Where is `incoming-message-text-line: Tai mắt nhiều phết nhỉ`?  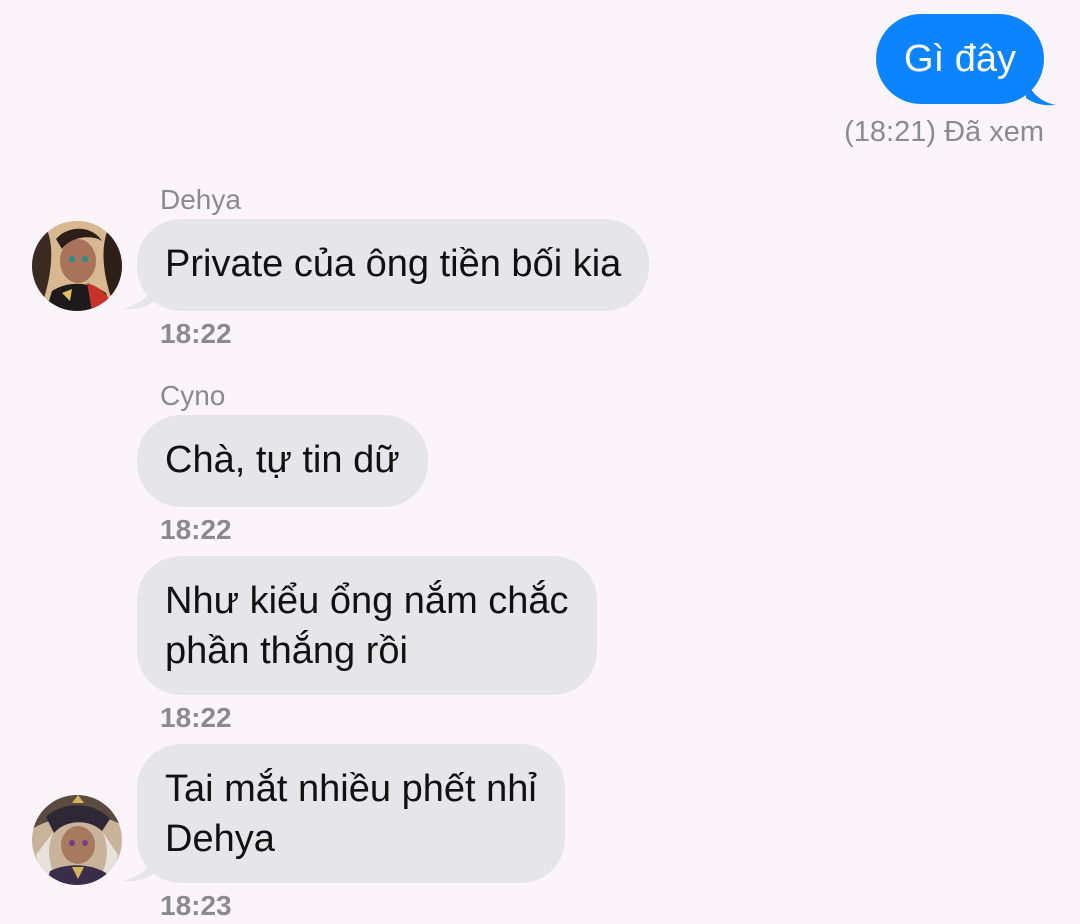
incoming-message-text-line: Tai mắt nhiều phết nhỉ is located at coordinates (351, 789).